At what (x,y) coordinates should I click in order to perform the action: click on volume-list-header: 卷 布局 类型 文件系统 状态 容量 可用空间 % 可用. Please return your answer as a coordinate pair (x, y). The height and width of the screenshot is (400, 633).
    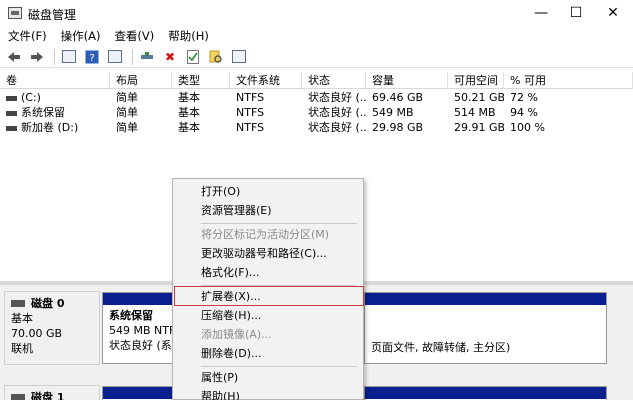
    Looking at the image, I should click on (316, 80).